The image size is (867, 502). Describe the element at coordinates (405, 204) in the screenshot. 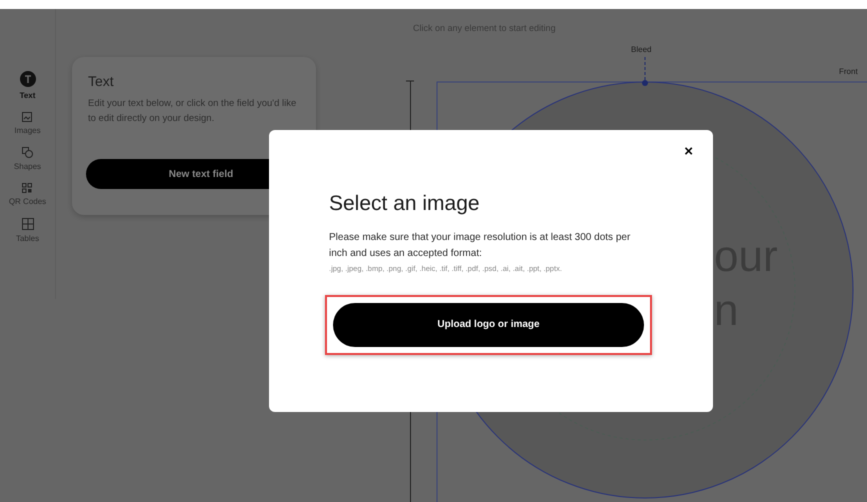

I see `dialog-title: Select an image` at that location.